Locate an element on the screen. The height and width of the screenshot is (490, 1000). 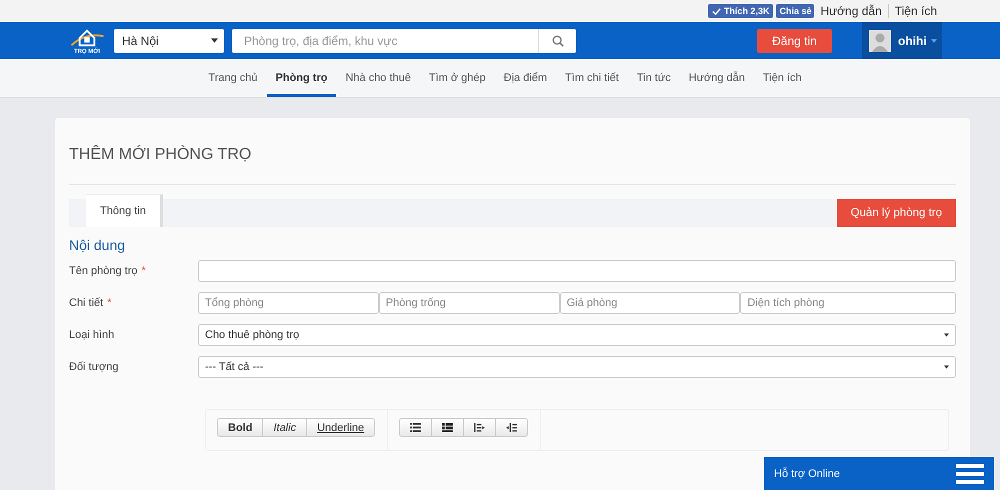
outdent-icon is located at coordinates (512, 427).